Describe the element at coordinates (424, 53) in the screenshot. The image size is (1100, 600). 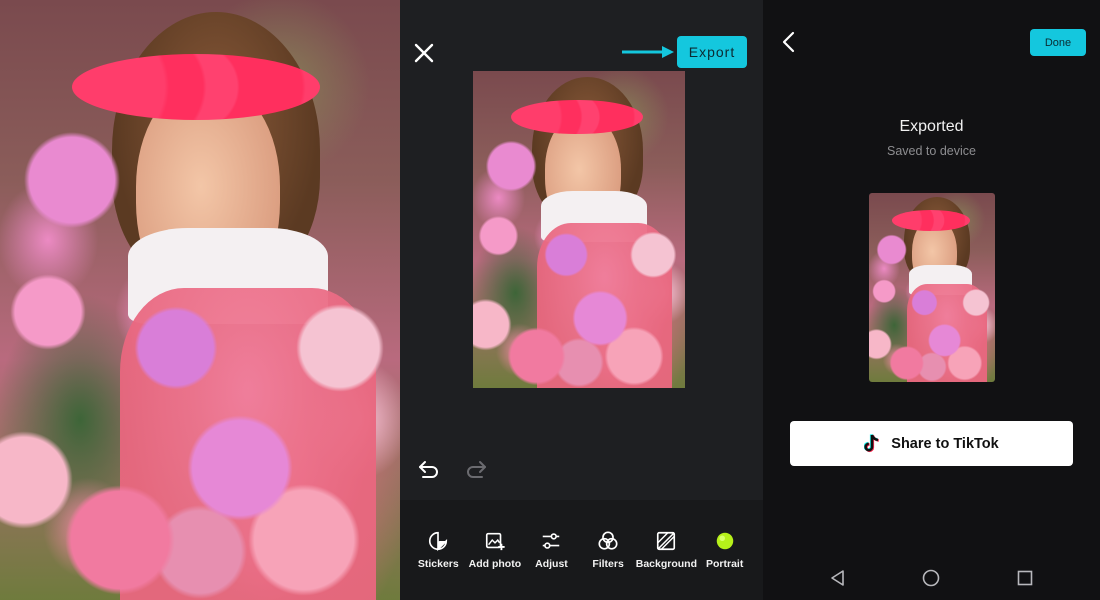
I see `close-icon` at that location.